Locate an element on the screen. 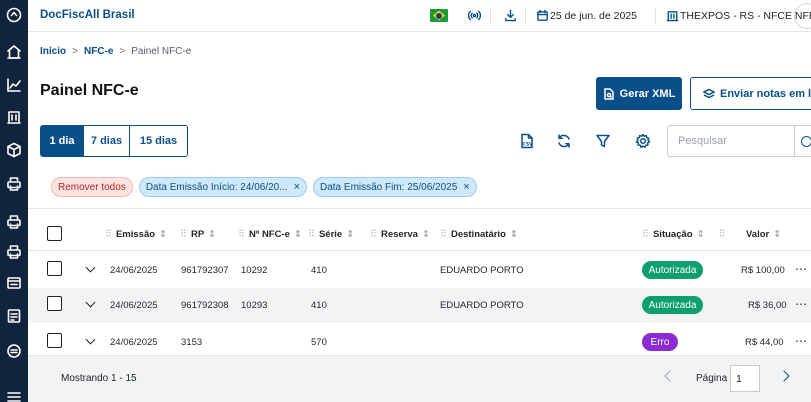  menu-icon is located at coordinates (14, 395).